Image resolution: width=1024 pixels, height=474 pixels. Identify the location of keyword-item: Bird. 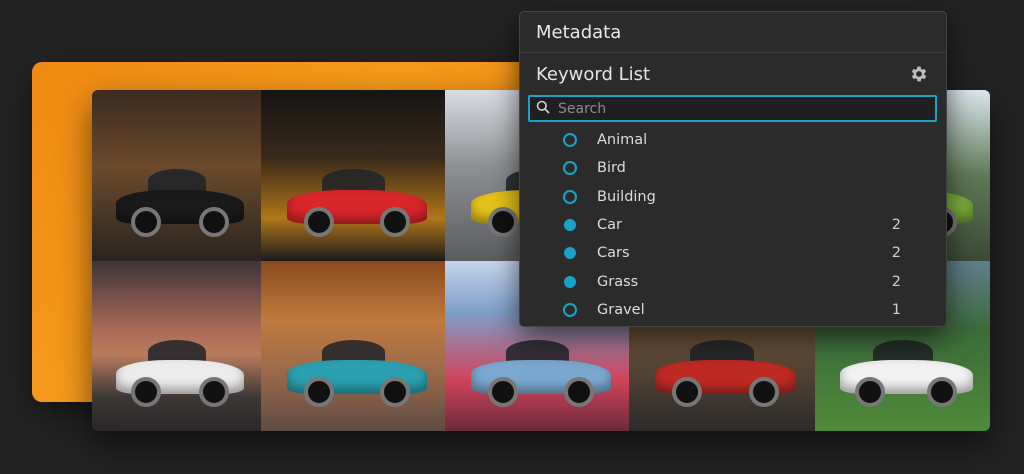
(733, 168).